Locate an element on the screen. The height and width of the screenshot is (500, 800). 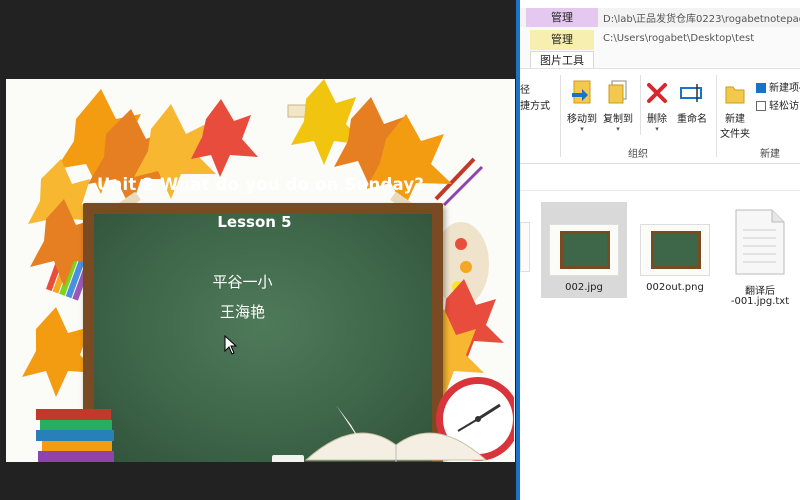
easy-access-button: 轻松访 is located at coordinates (777, 104).